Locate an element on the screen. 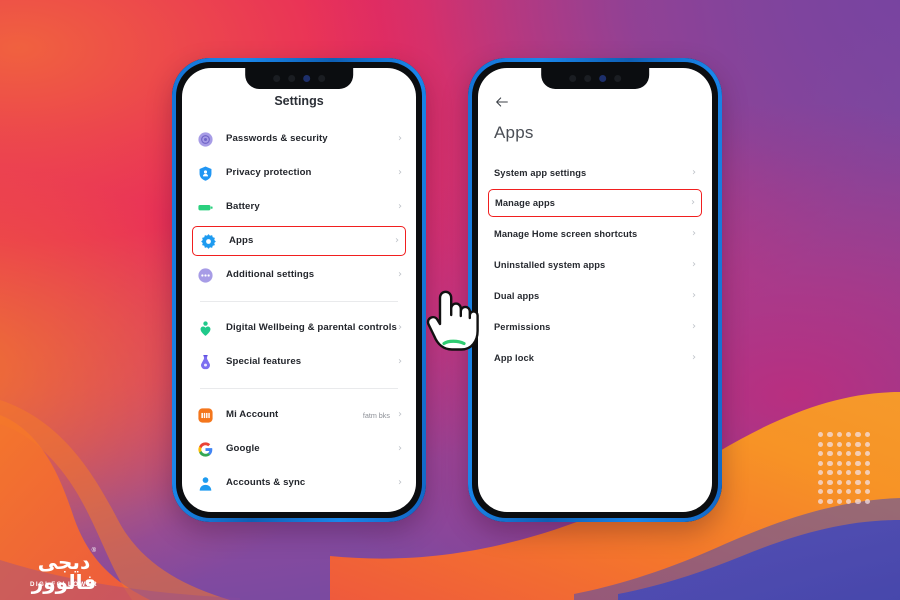 Image resolution: width=900 pixels, height=600 pixels. apps-row-label: Uninstalled system apps is located at coordinates (550, 264).